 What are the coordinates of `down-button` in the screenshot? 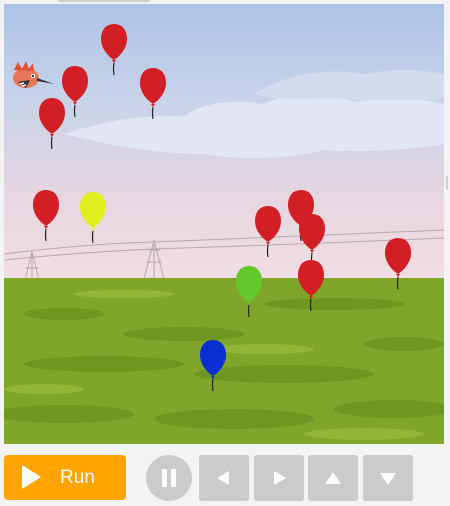 It's located at (388, 478).